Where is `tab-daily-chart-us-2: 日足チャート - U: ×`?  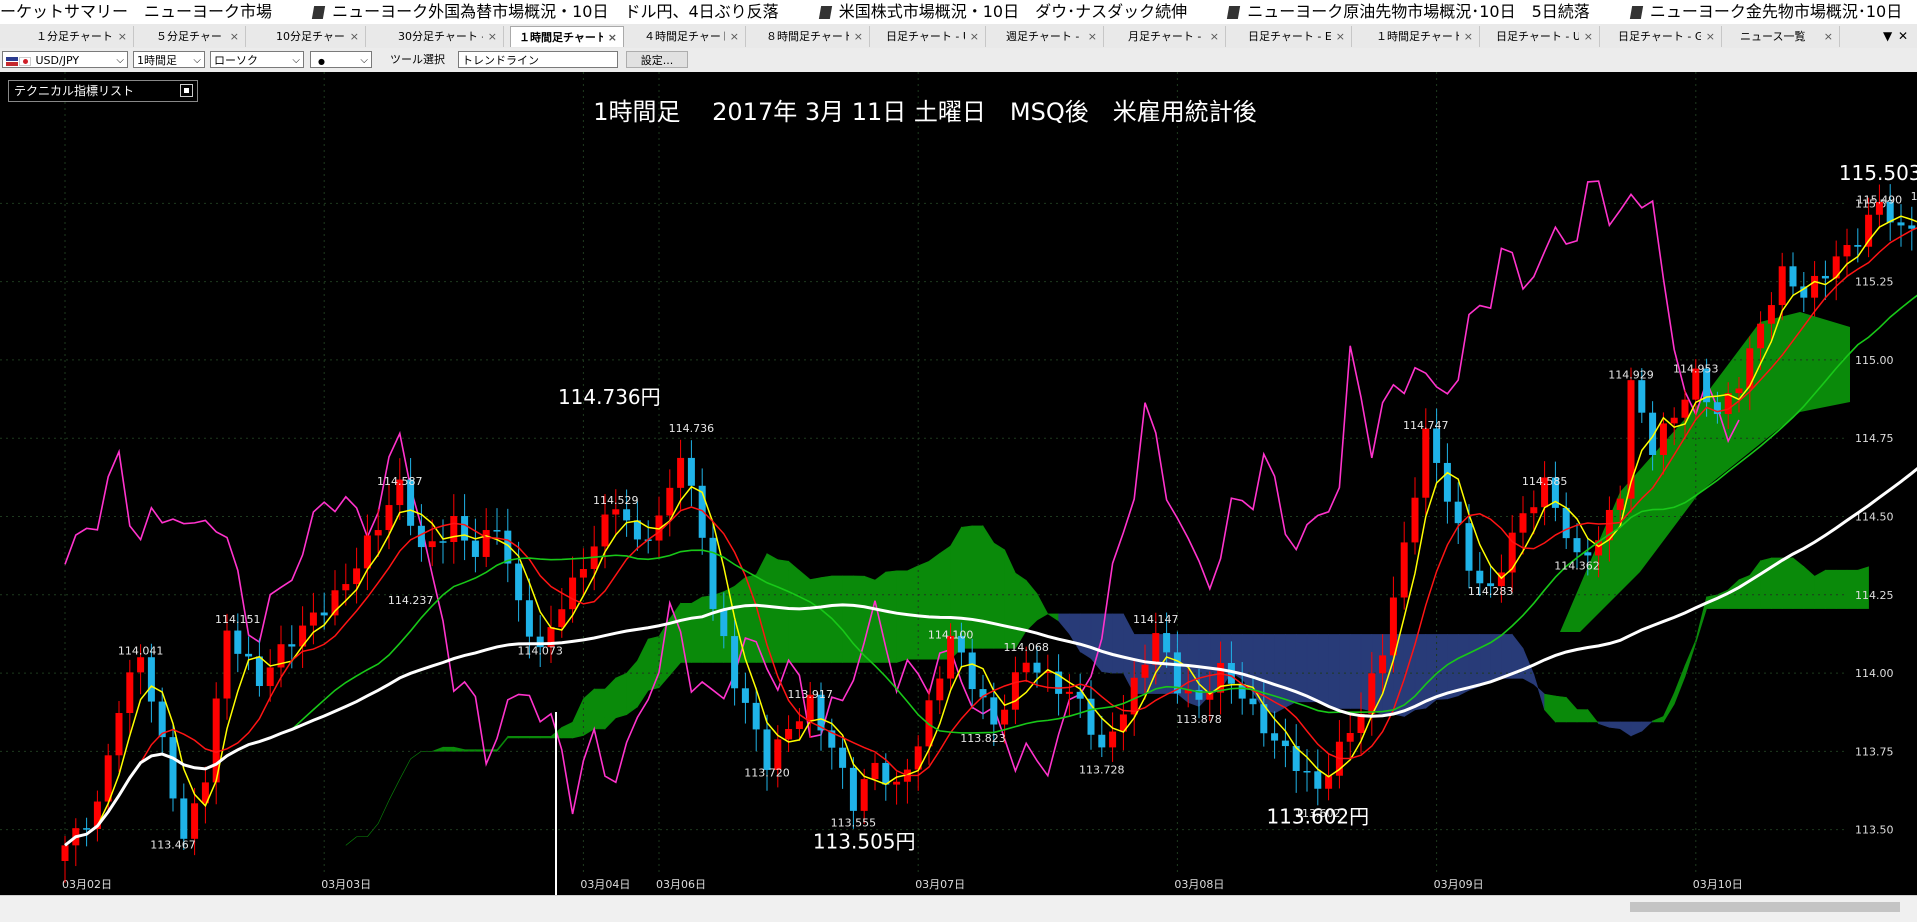 tab-daily-chart-us-2: 日足チャート - U: × is located at coordinates (1544, 36).